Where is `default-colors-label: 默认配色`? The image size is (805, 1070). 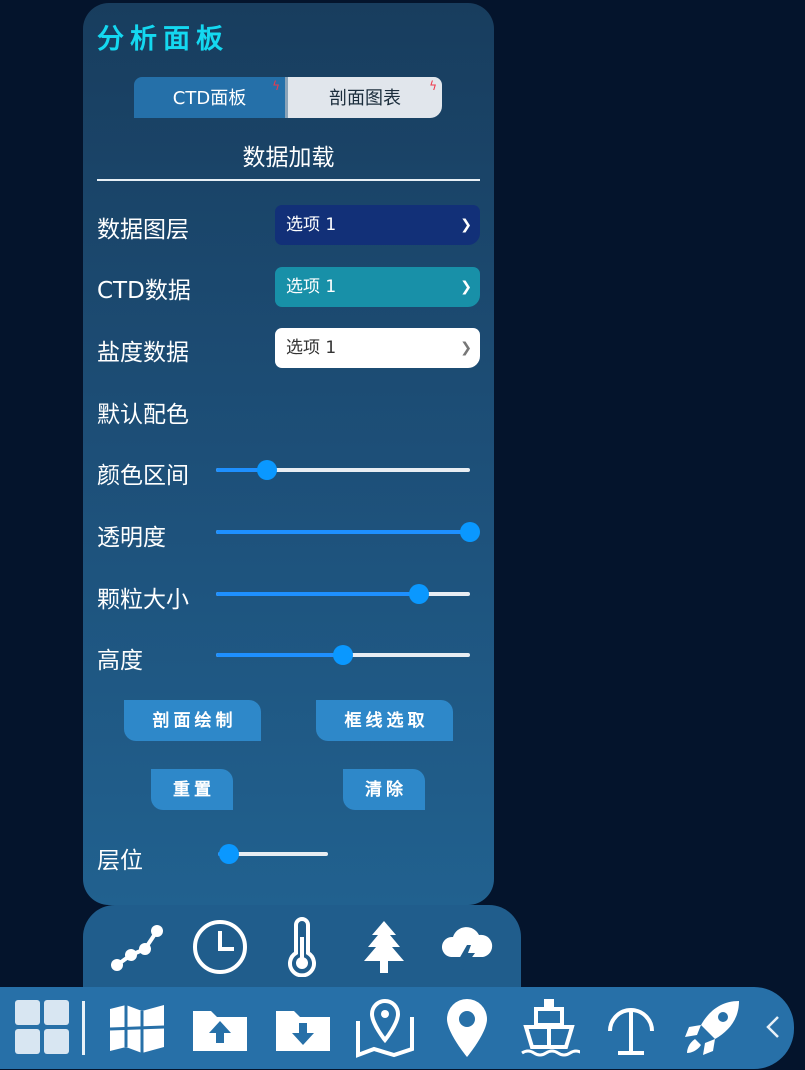
default-colors-label: 默认配色 is located at coordinates (143, 415).